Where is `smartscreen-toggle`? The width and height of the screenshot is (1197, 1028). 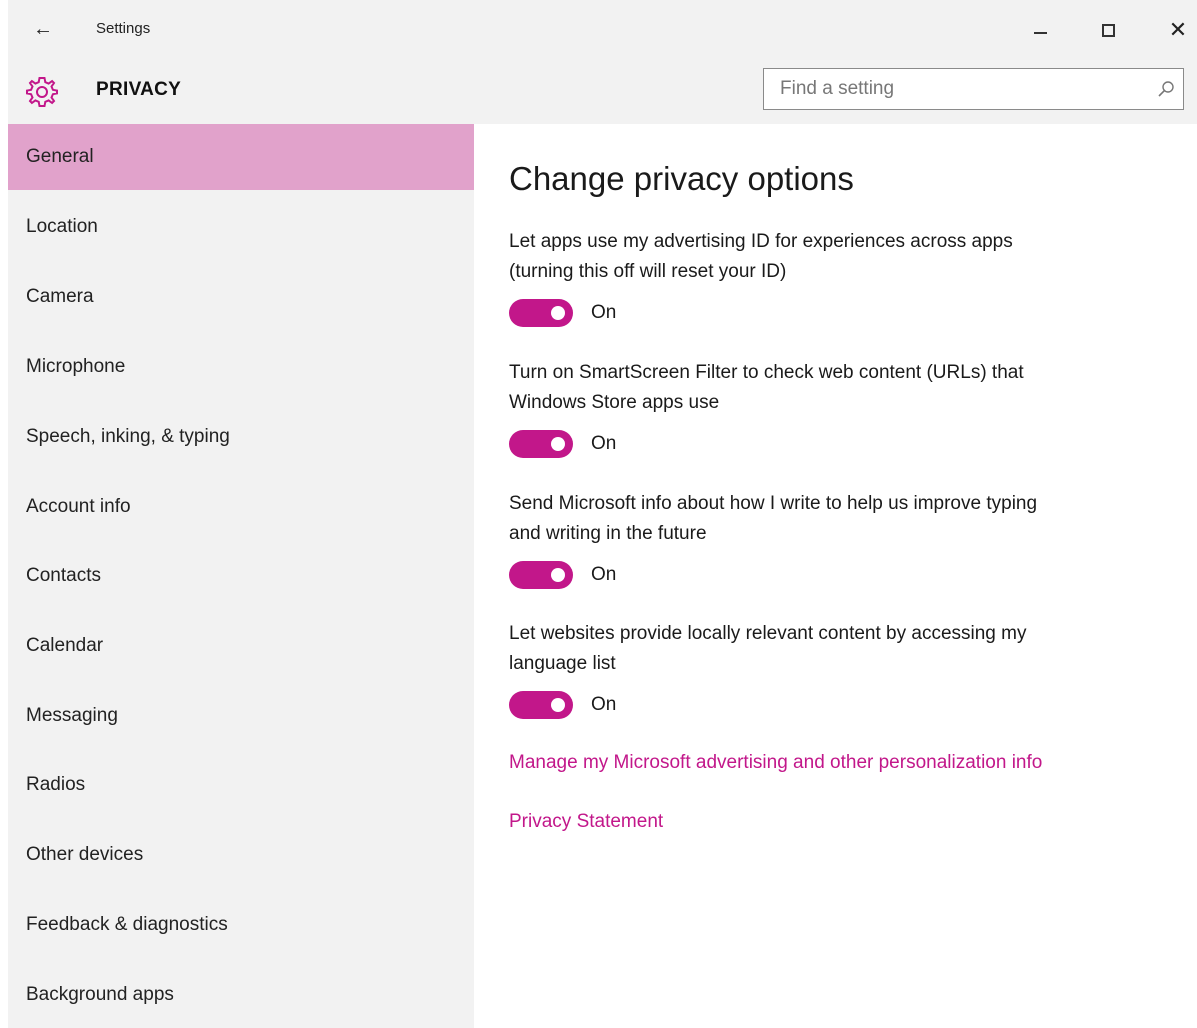 smartscreen-toggle is located at coordinates (541, 444).